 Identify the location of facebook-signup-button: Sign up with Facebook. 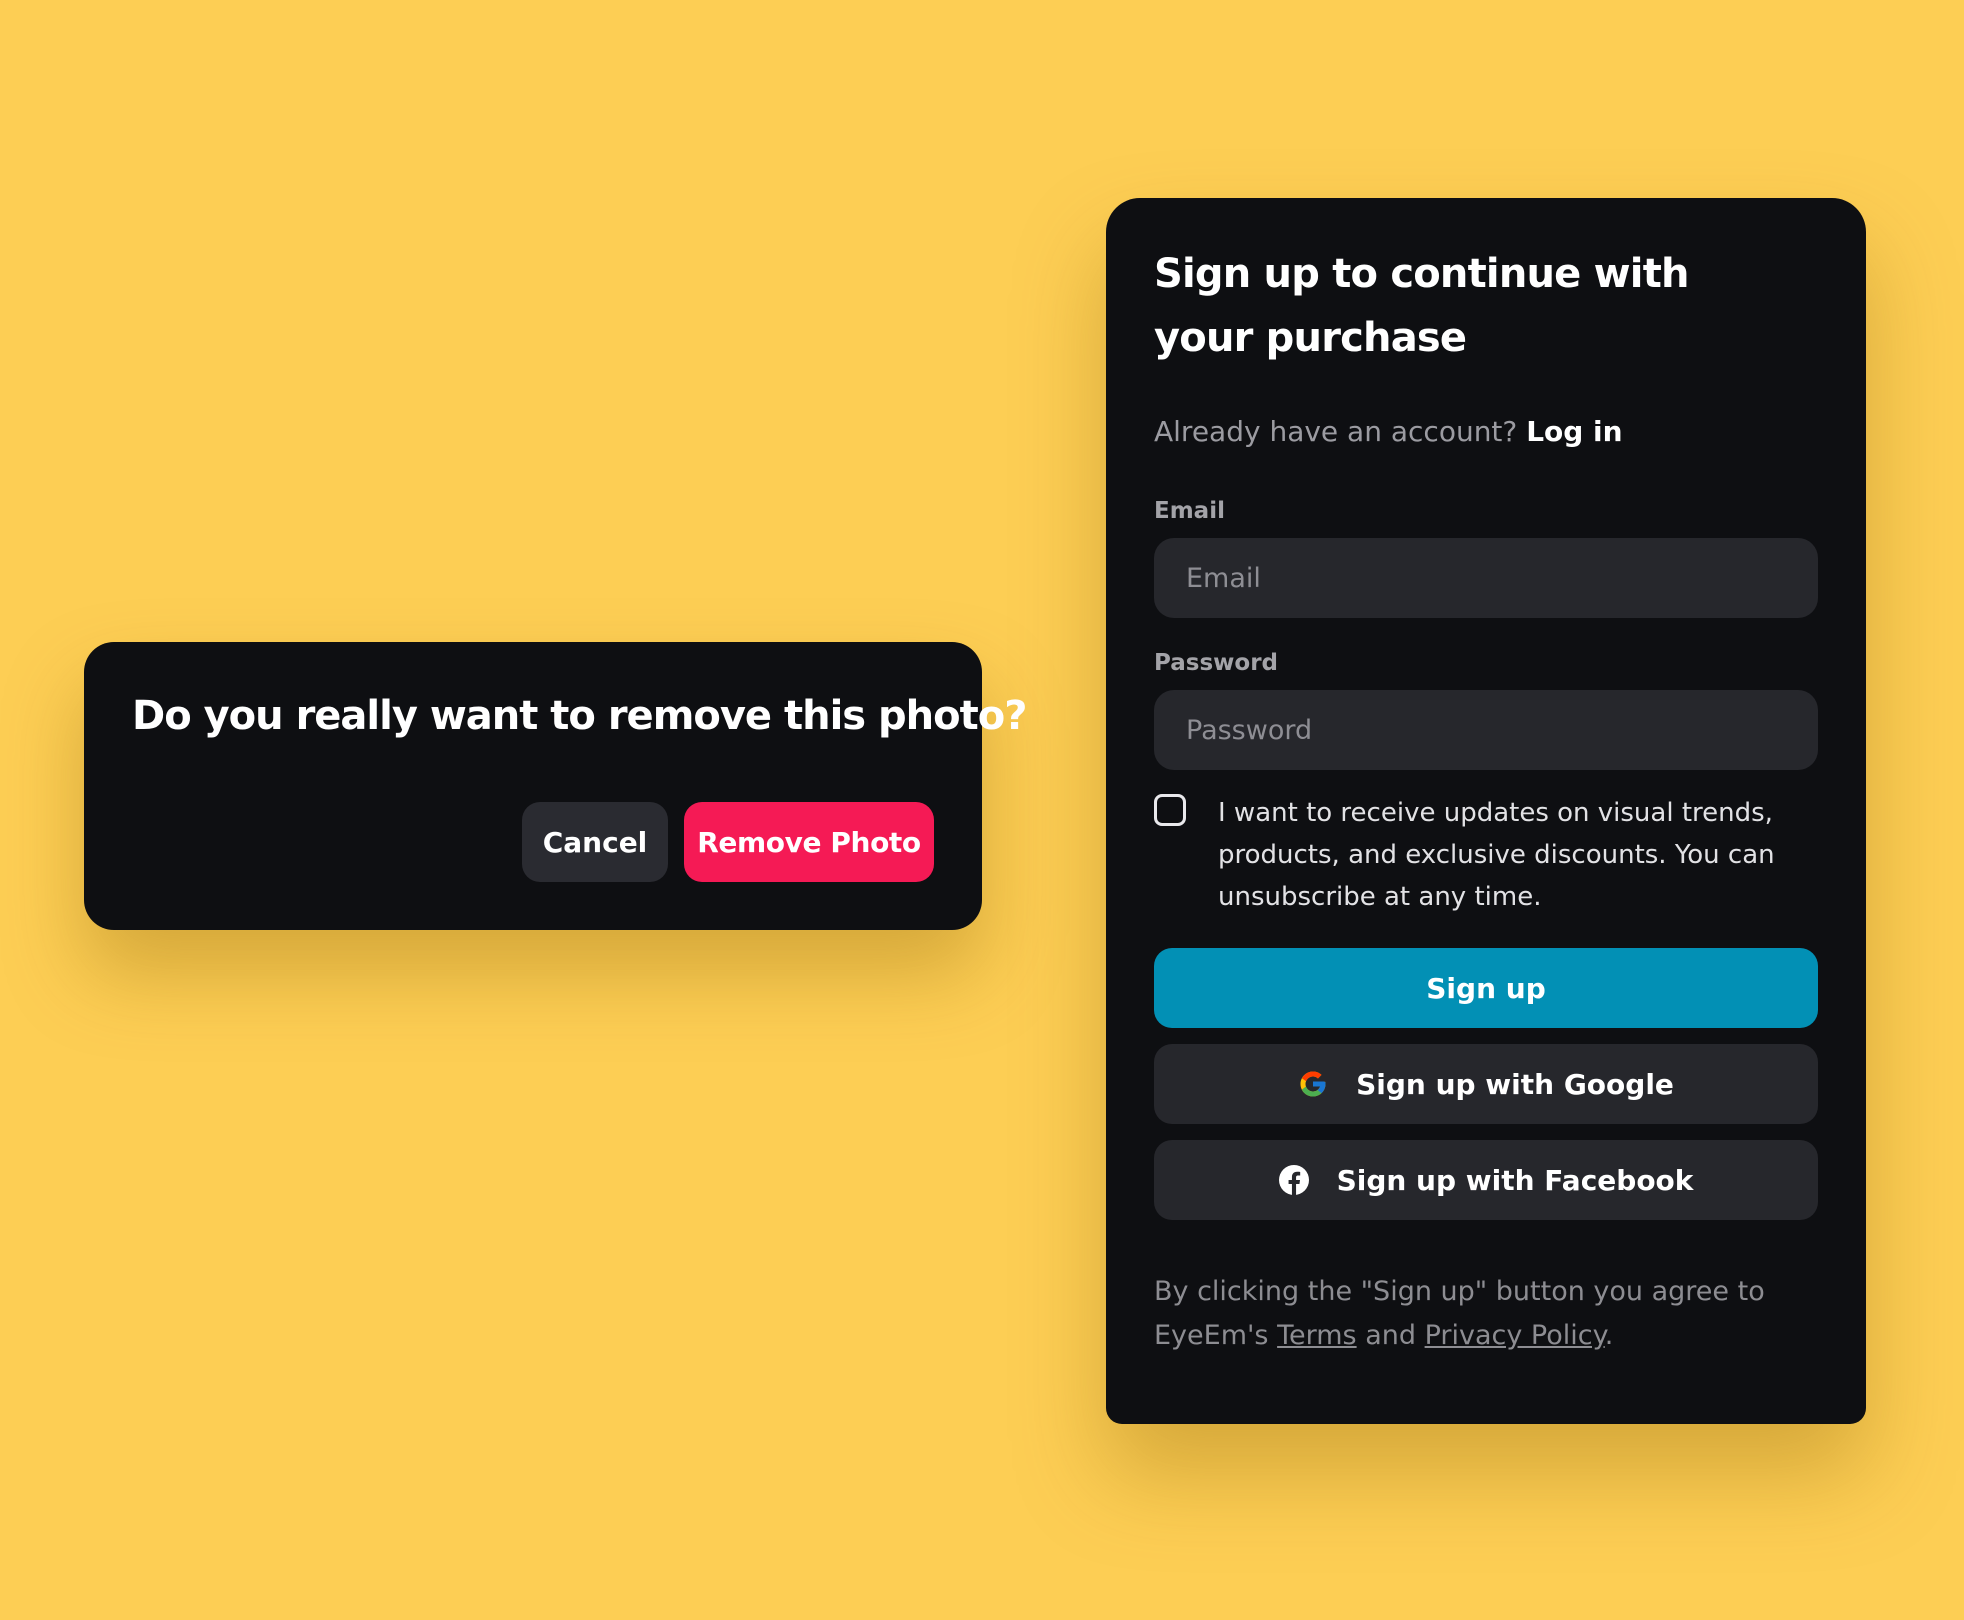
(1486, 1180).